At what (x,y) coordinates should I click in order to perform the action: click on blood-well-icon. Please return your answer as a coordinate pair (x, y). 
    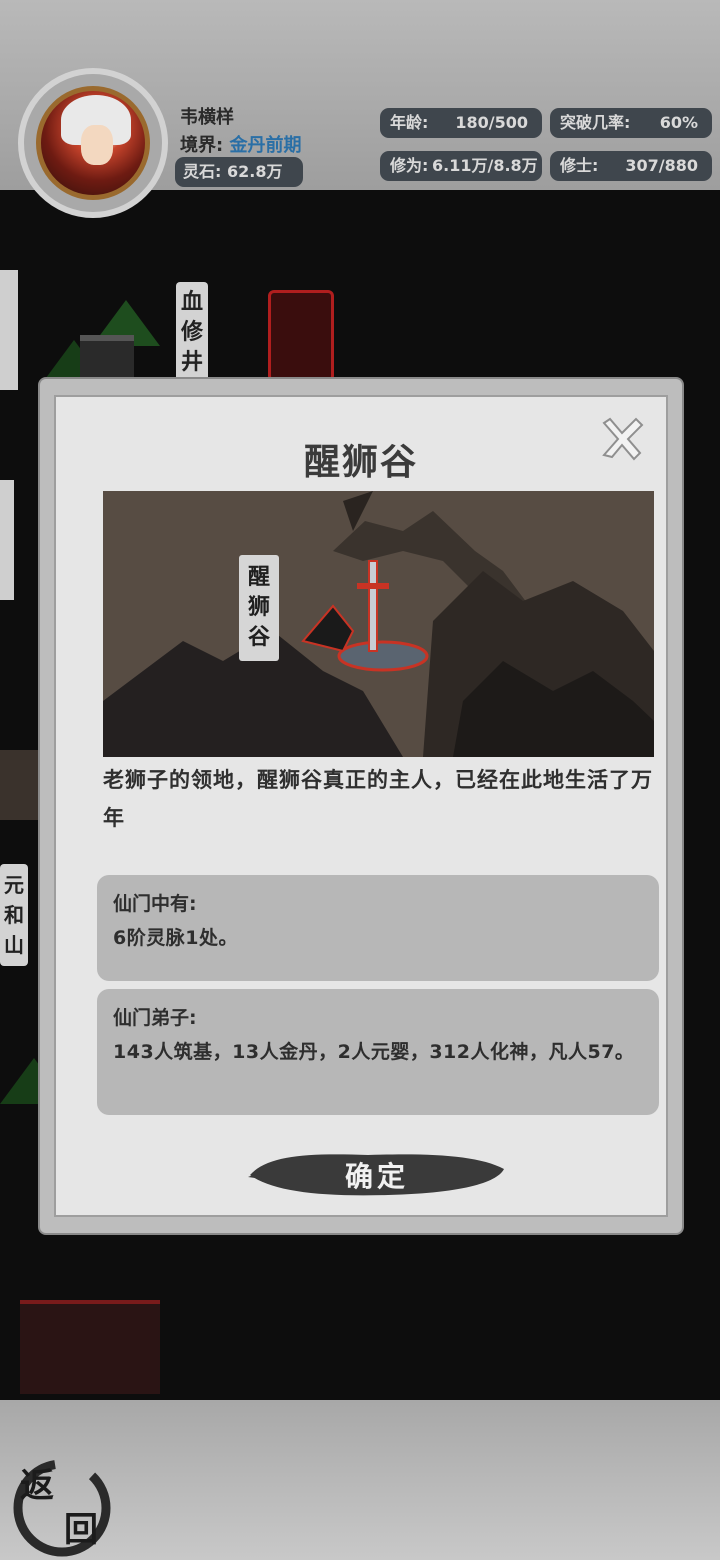
    Looking at the image, I should click on (301, 336).